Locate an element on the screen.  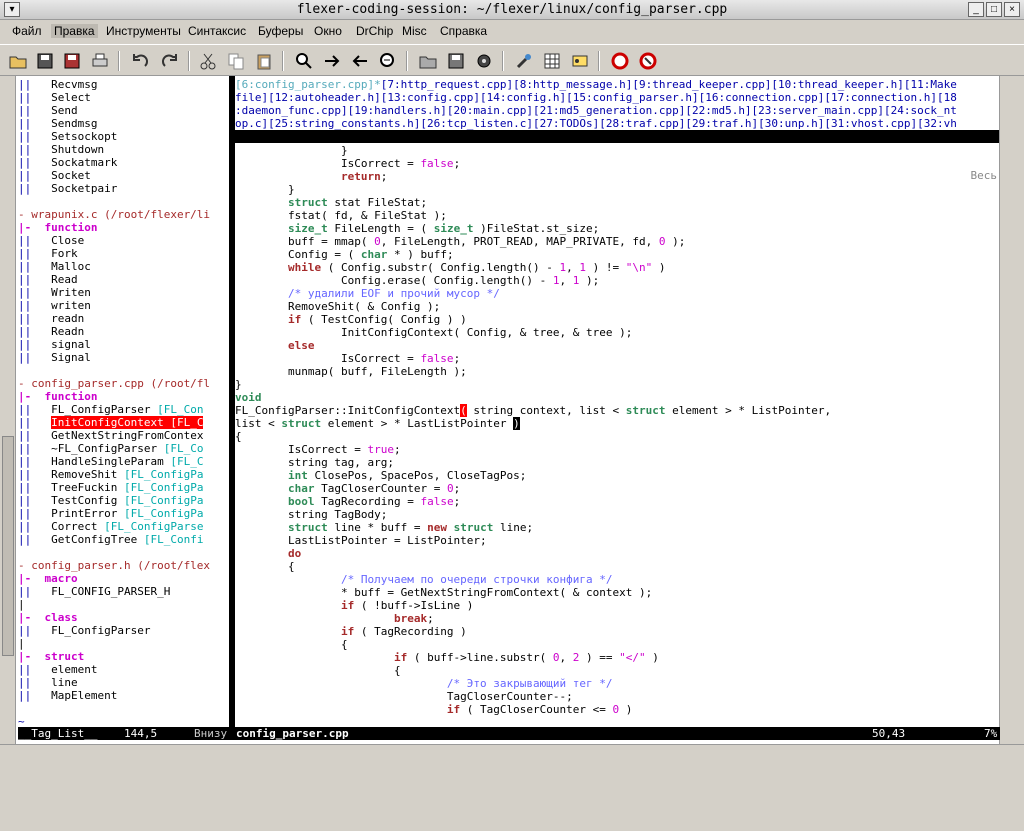
tag-list-line: || Read is located at coordinates (124, 279).